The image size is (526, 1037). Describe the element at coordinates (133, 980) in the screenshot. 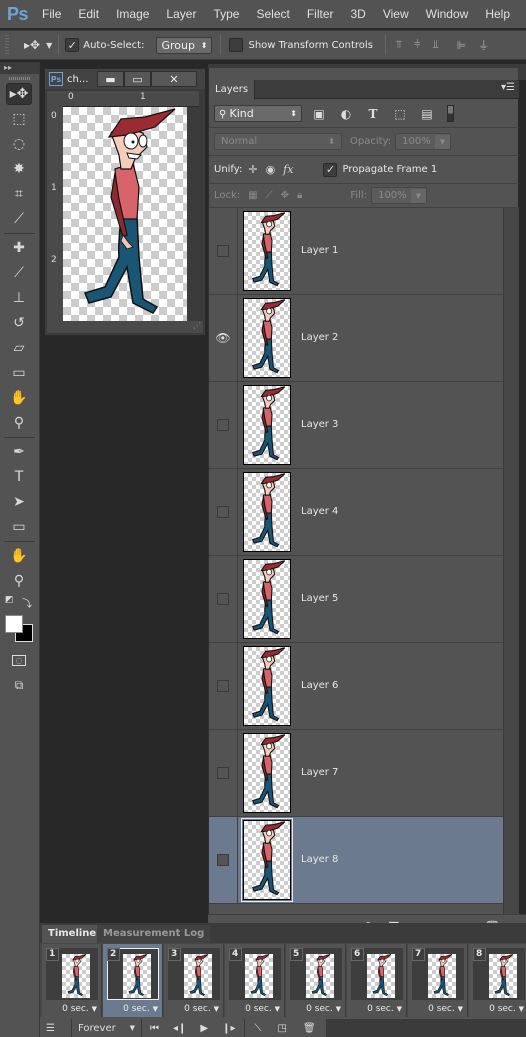

I see `animation-frame: 2 0 sec. ▼` at that location.